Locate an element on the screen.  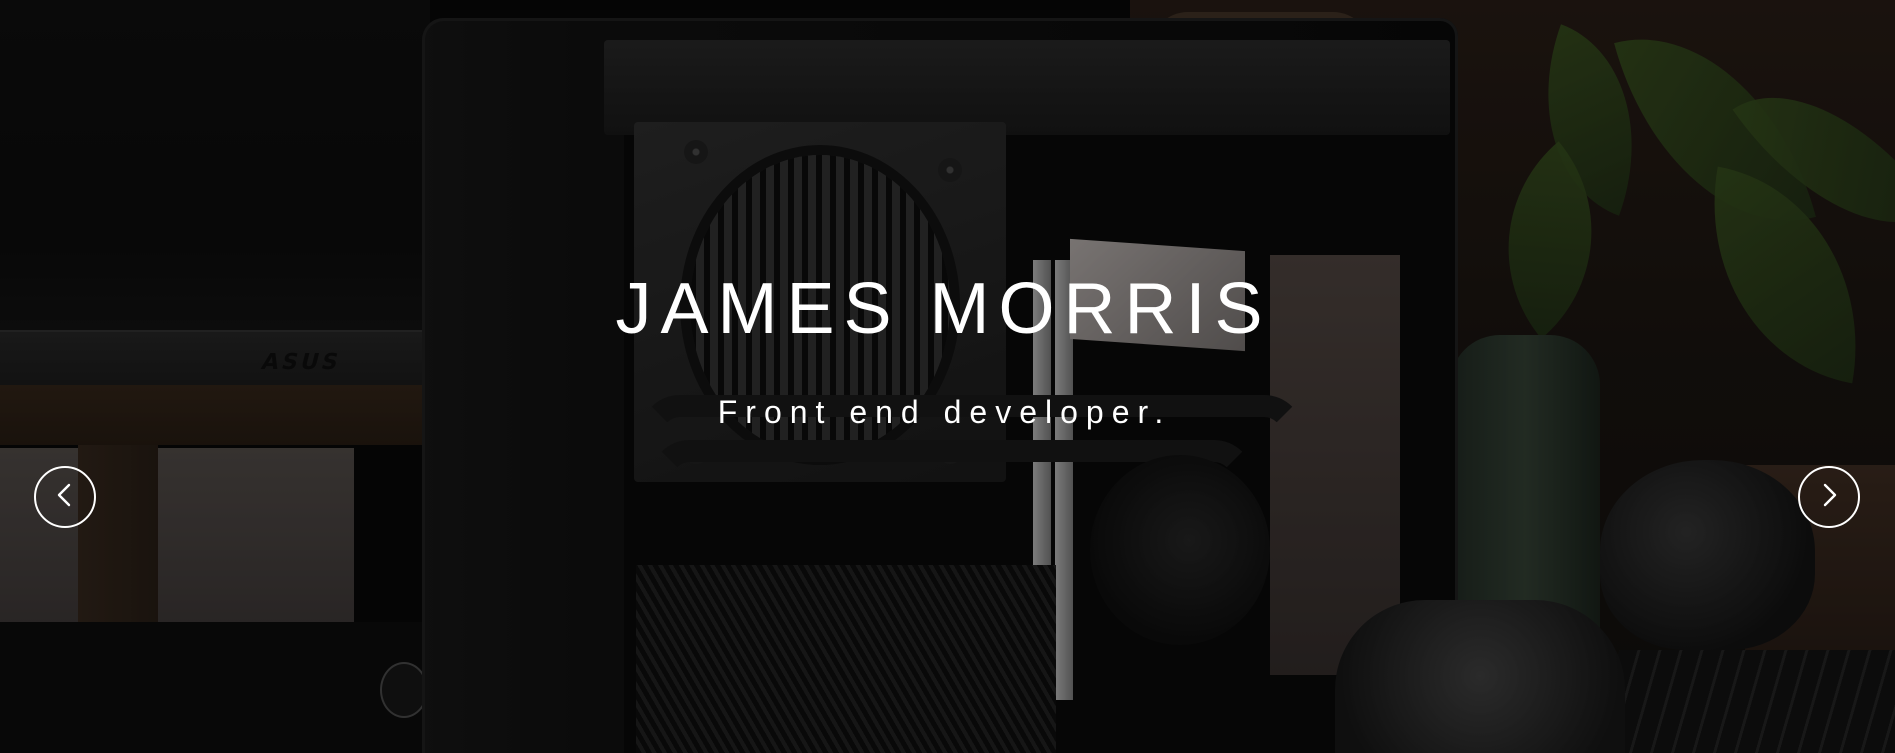
hero-title: JAMES MORRIS is located at coordinates (943, 309).